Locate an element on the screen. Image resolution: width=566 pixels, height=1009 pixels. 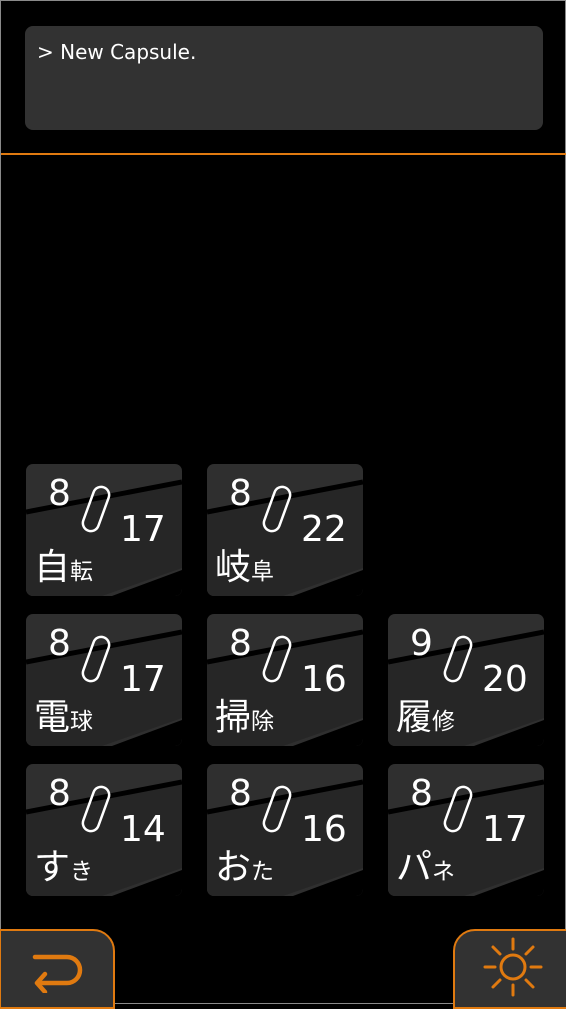
capsule-title: 電球 is located at coordinates (63, 721).